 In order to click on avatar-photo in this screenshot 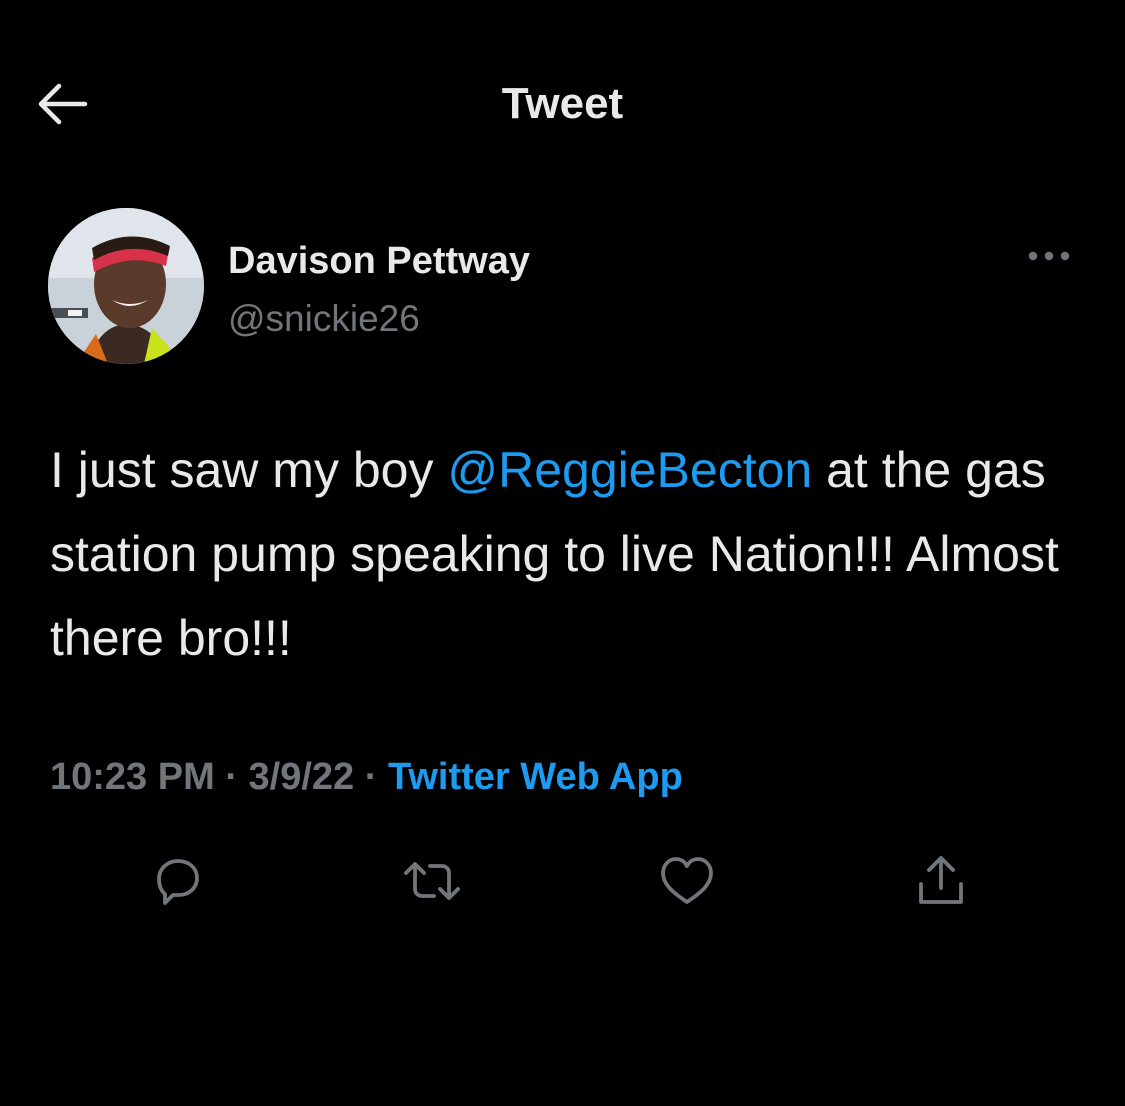, I will do `click(126, 286)`.